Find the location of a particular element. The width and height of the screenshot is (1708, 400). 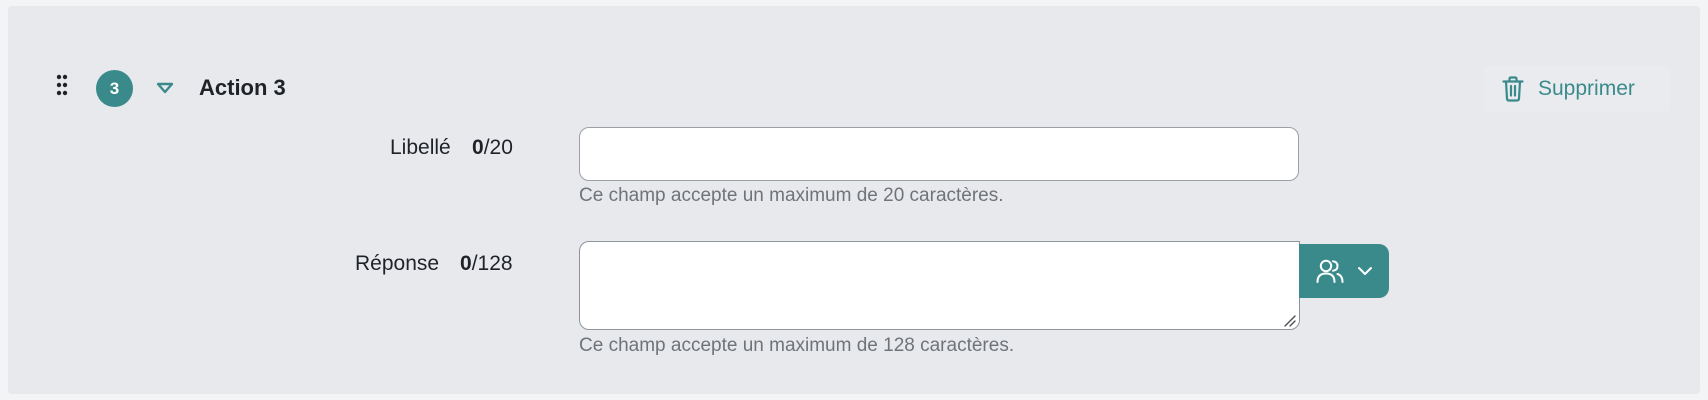

label-char-counter: 0/20 is located at coordinates (492, 148).